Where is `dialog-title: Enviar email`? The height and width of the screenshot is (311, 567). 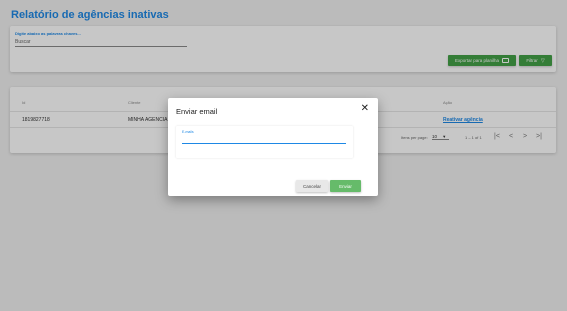
dialog-title: Enviar email is located at coordinates (197, 111).